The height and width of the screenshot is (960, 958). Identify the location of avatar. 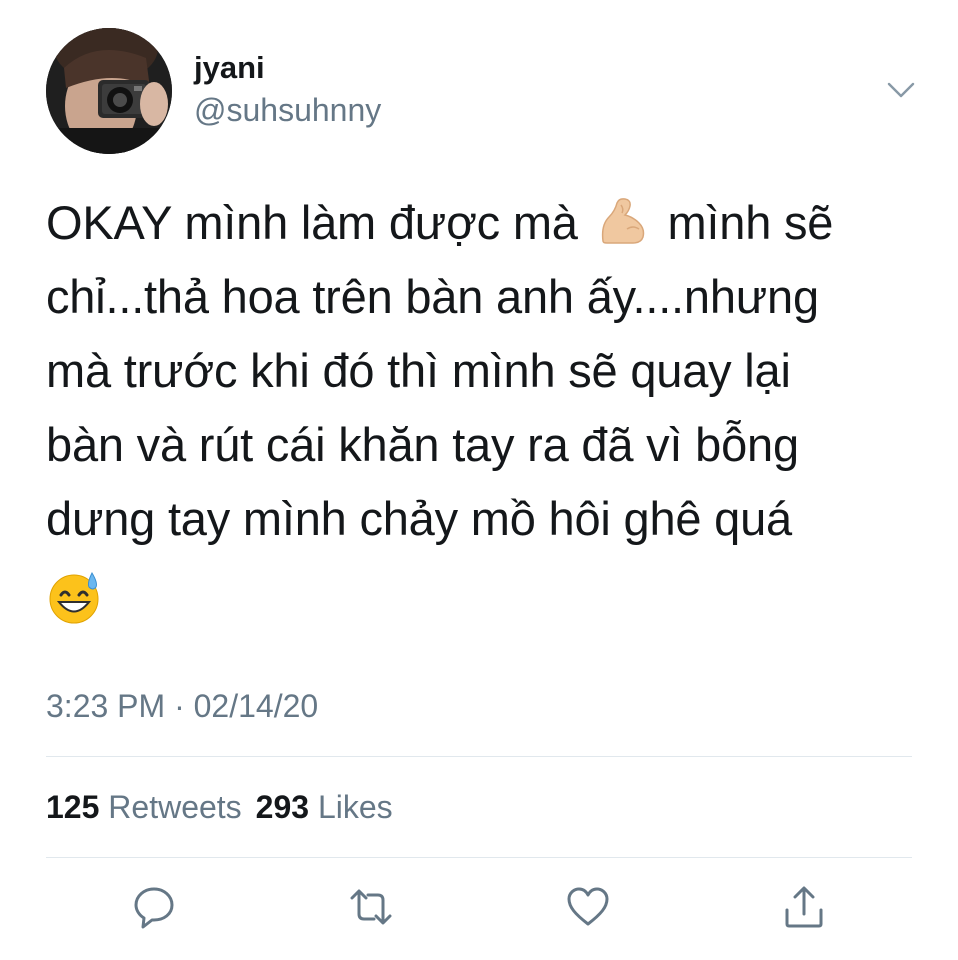
(109, 91).